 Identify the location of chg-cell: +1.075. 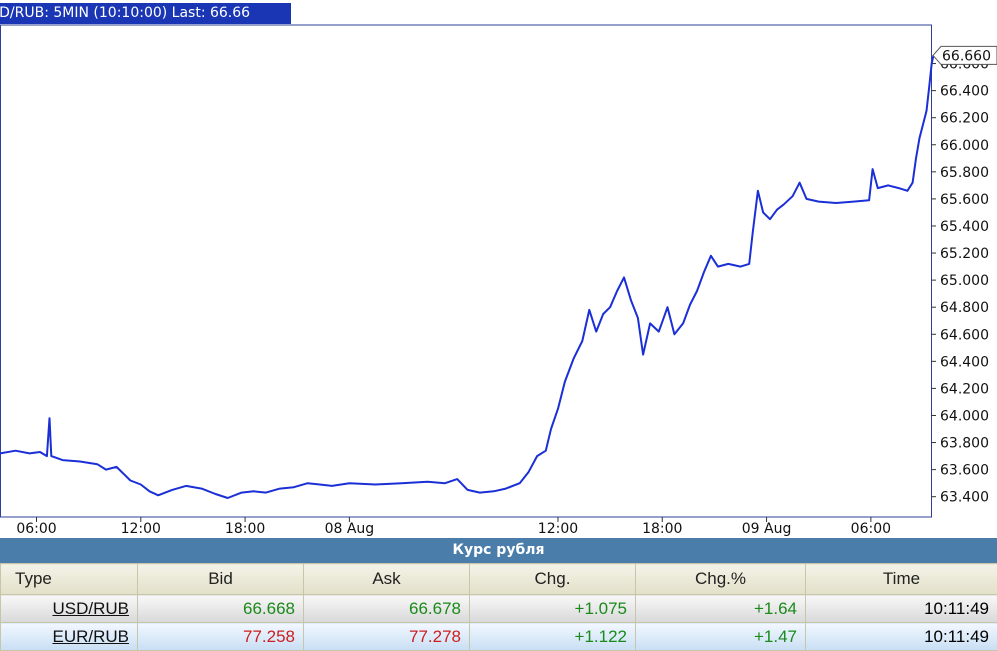
(553, 609).